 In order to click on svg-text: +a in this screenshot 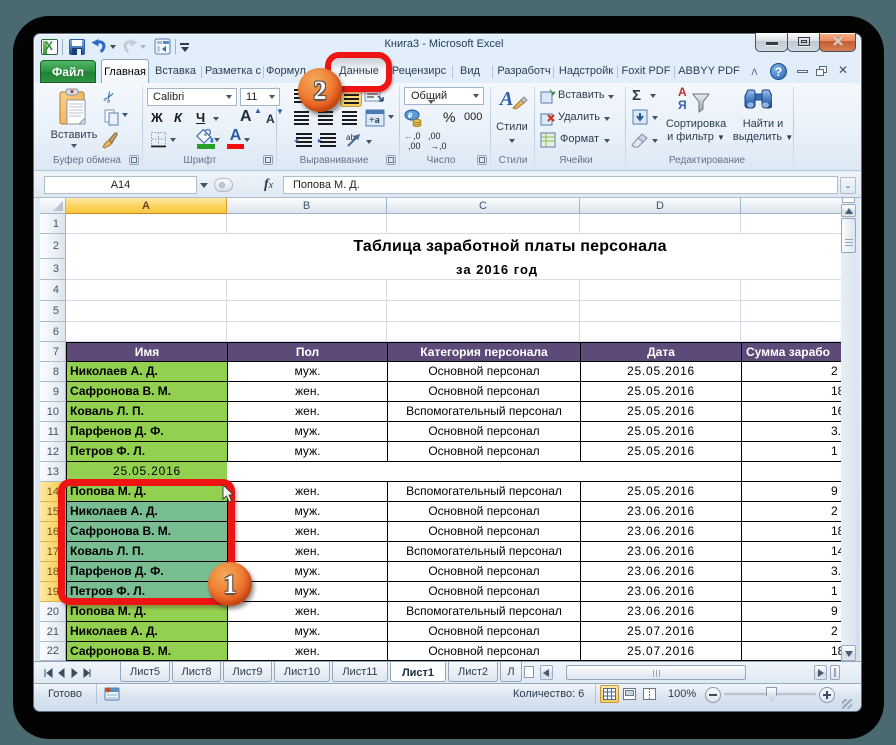, I will do `click(374, 120)`.